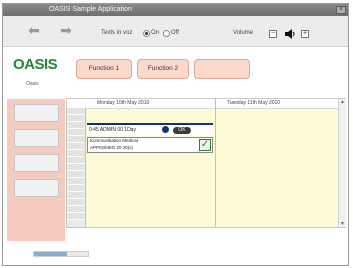  I want to click on sidebar-panel, so click(36, 170).